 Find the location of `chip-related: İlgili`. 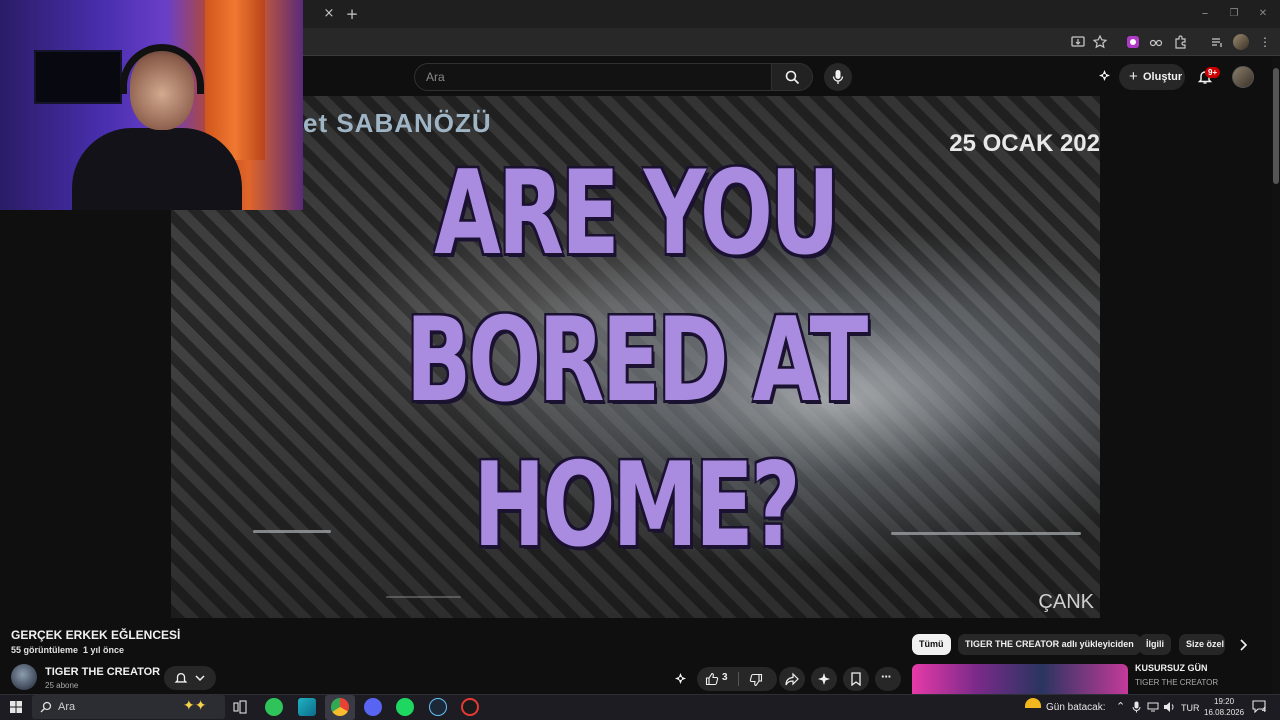

chip-related: İlgili is located at coordinates (1155, 644).